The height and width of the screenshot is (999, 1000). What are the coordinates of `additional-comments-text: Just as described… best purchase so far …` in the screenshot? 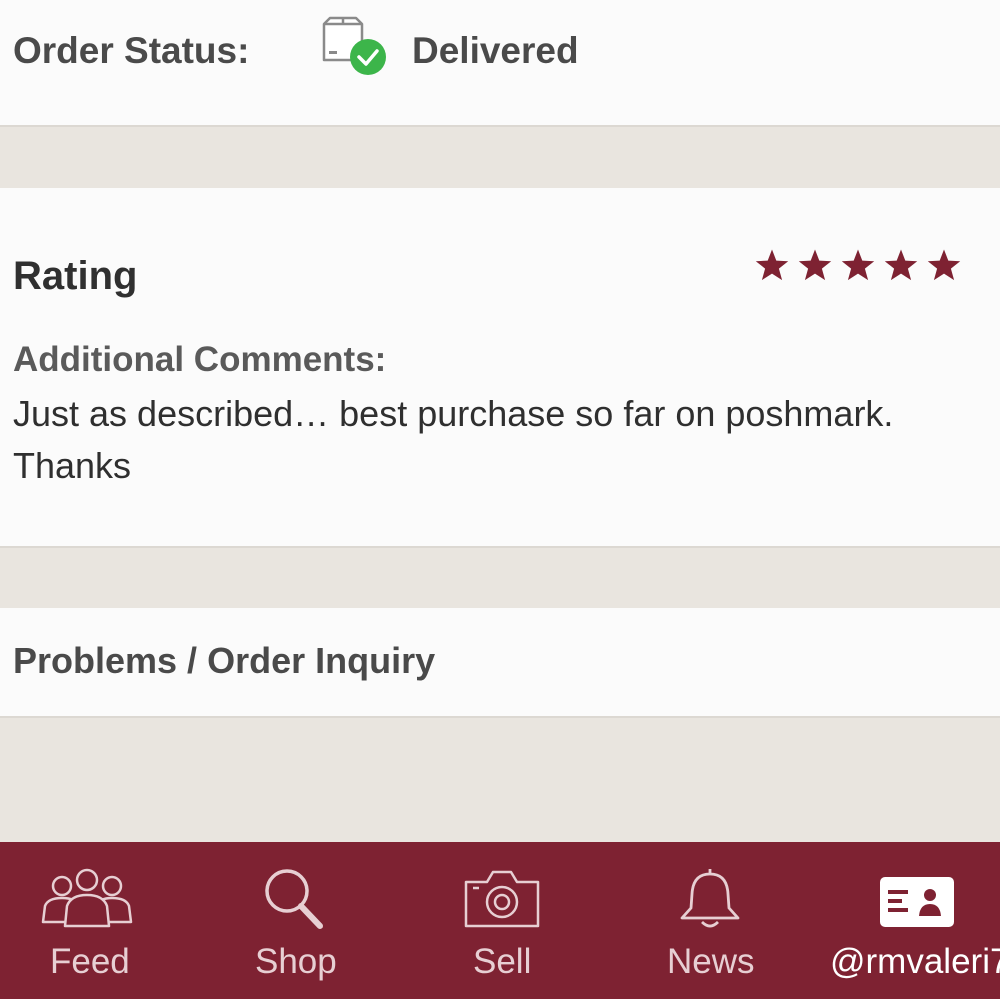 It's located at (453, 439).